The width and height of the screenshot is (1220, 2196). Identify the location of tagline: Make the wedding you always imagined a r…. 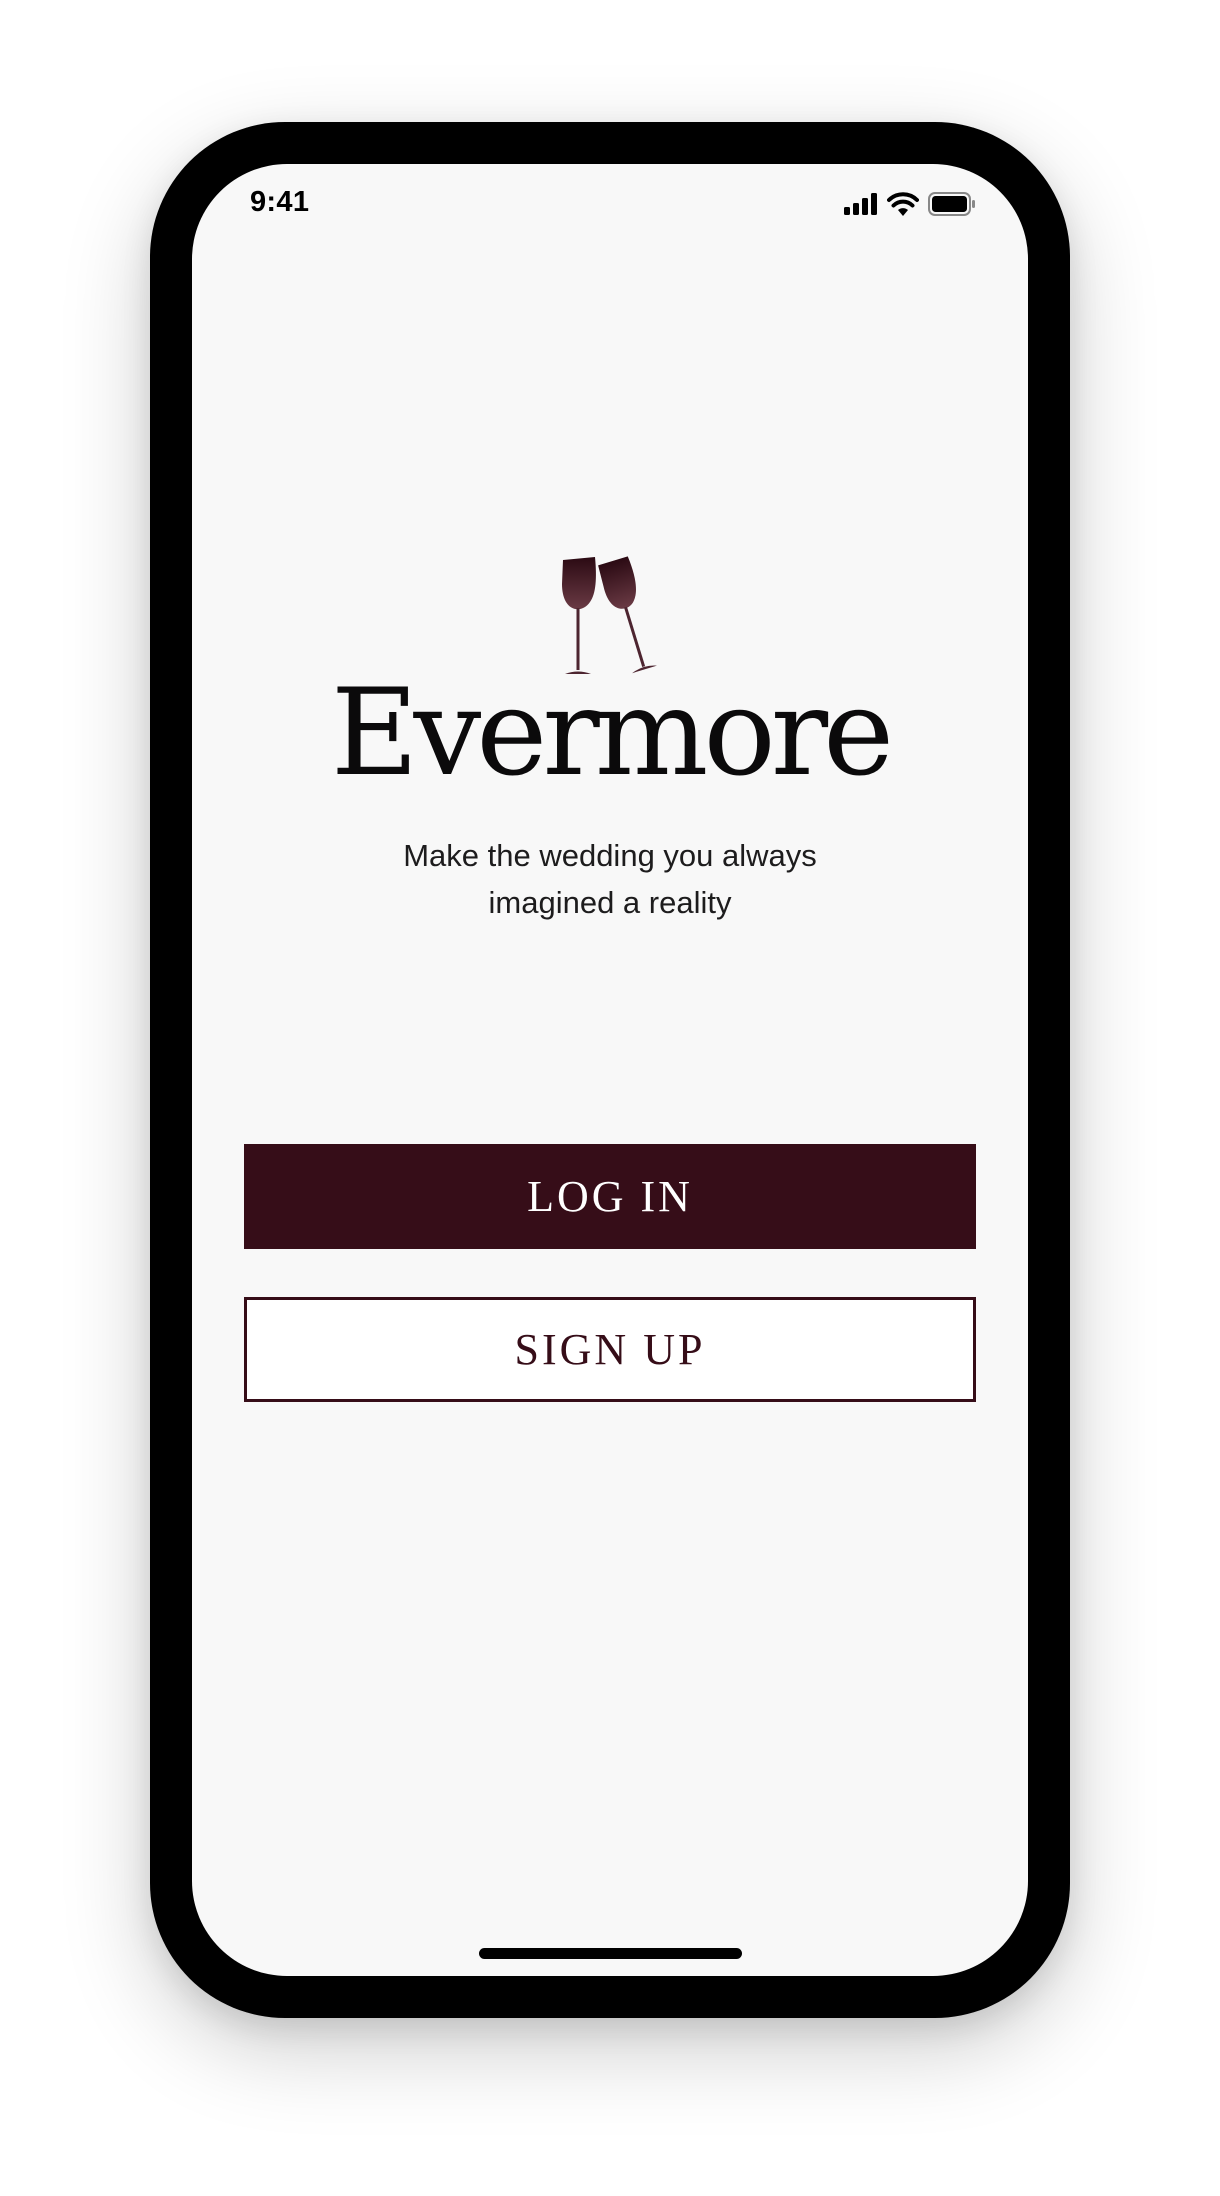
(610, 879).